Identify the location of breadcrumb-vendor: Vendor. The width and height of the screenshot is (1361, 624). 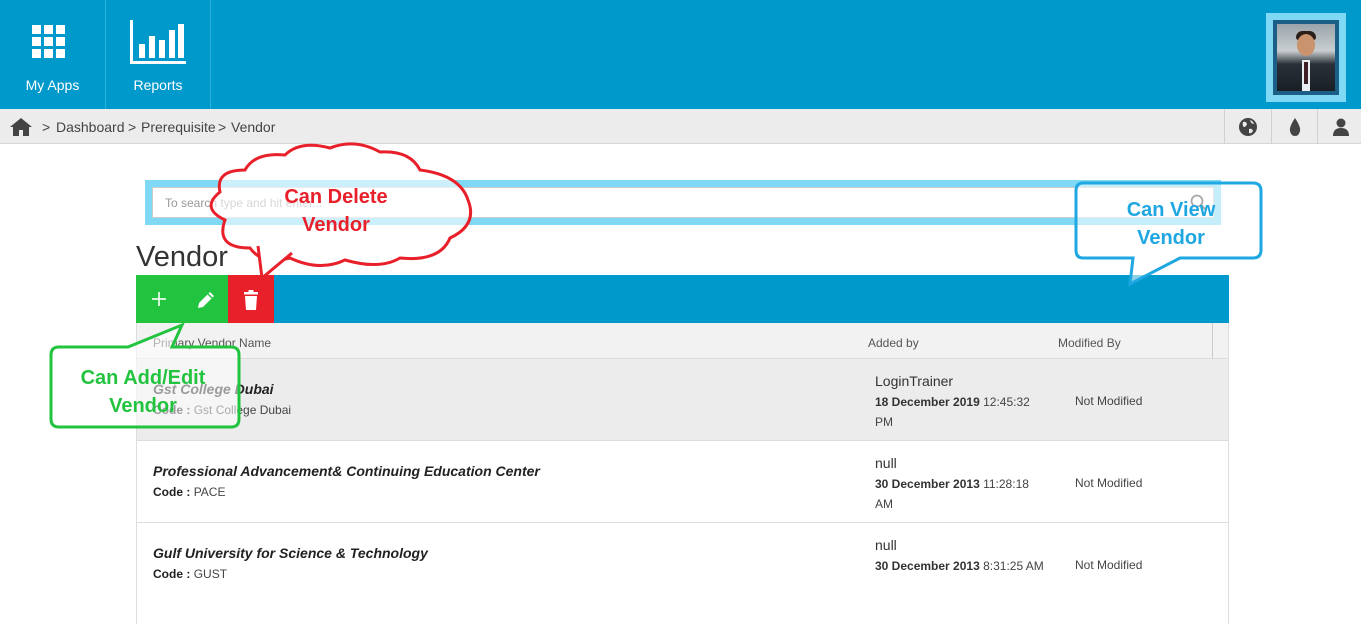
(253, 127).